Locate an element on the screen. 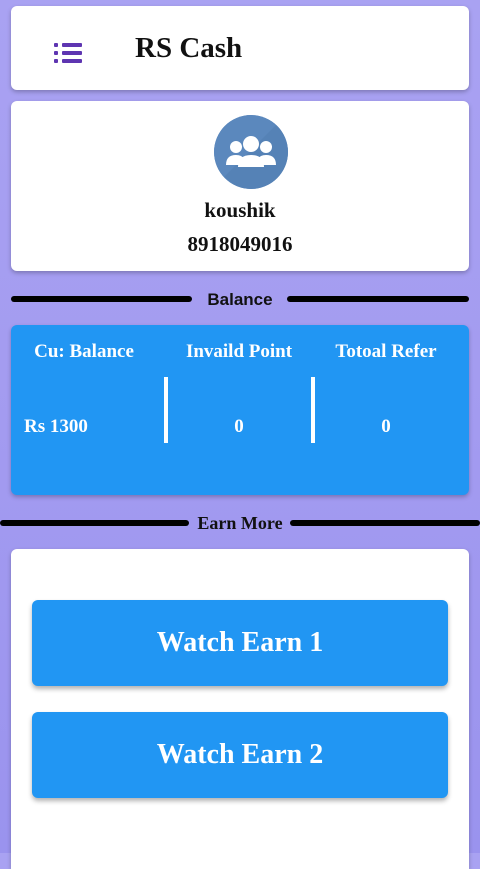 The width and height of the screenshot is (480, 869). app-title: RS Cash is located at coordinates (189, 48).